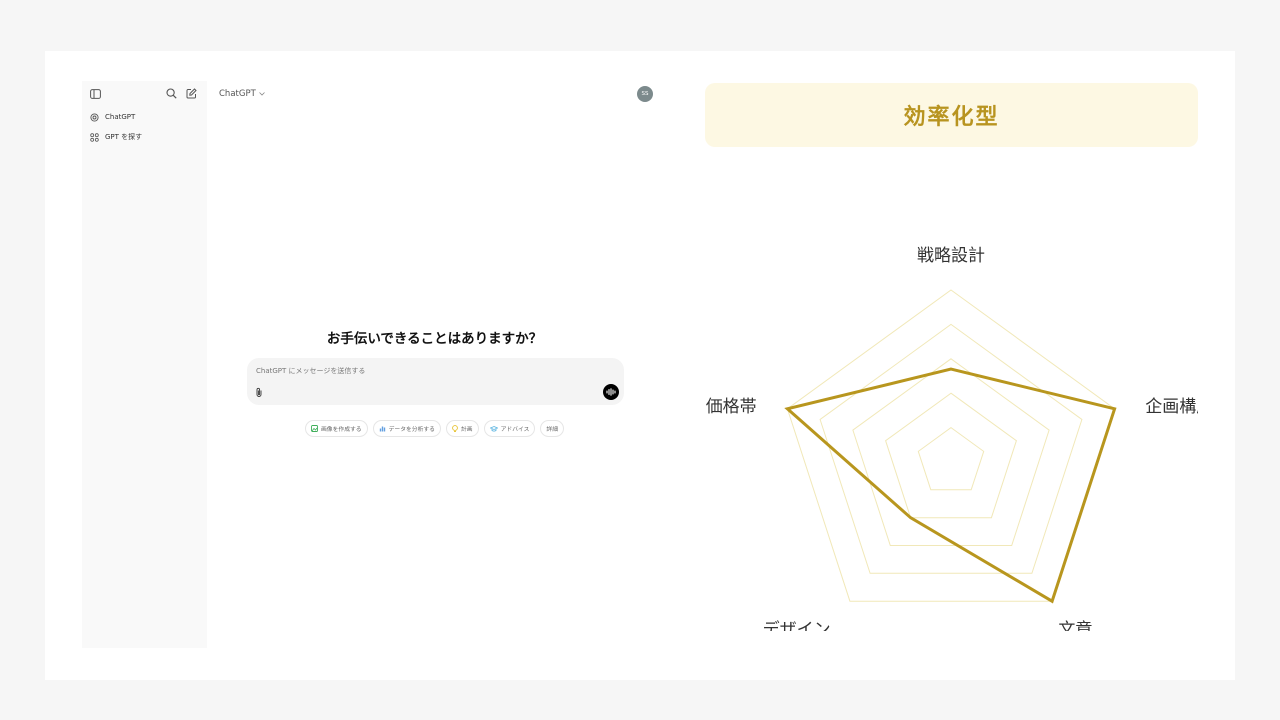 The image size is (1280, 720). I want to click on grid-icon, so click(94, 137).